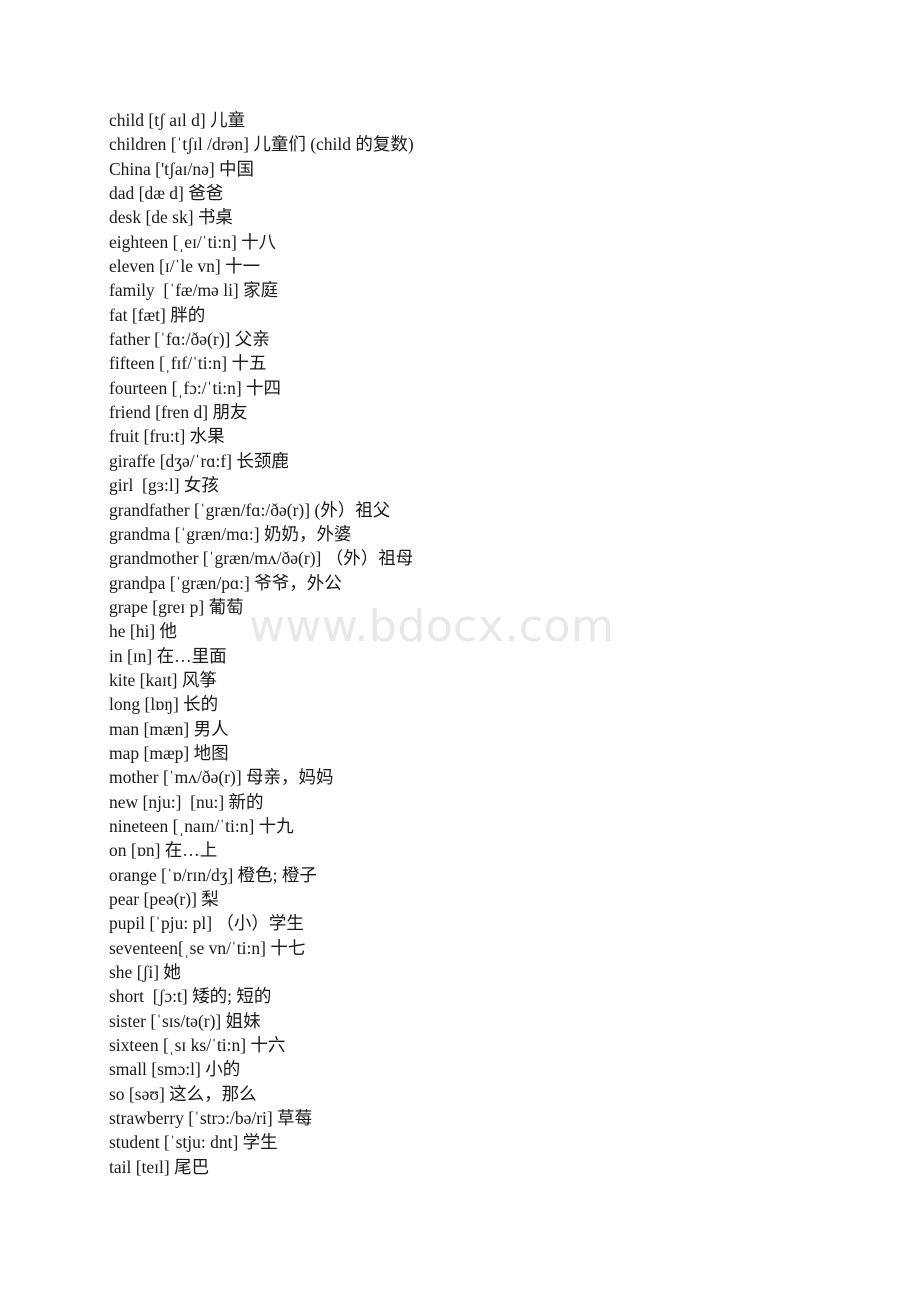 The height and width of the screenshot is (1302, 920). What do you see at coordinates (171, 217) in the screenshot?
I see `vocabulary-entry: desk [de sk] 书桌` at bounding box center [171, 217].